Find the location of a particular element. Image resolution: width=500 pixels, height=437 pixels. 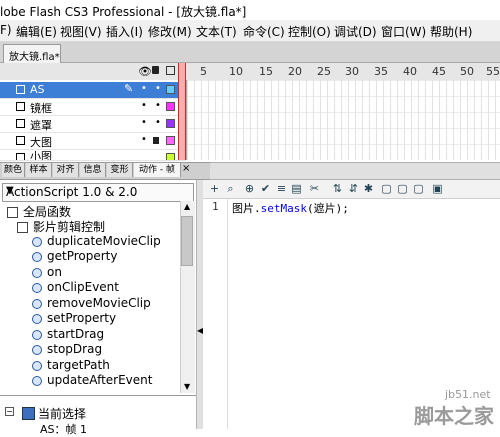

tree-item-function: onClipEvent is located at coordinates (75, 287).